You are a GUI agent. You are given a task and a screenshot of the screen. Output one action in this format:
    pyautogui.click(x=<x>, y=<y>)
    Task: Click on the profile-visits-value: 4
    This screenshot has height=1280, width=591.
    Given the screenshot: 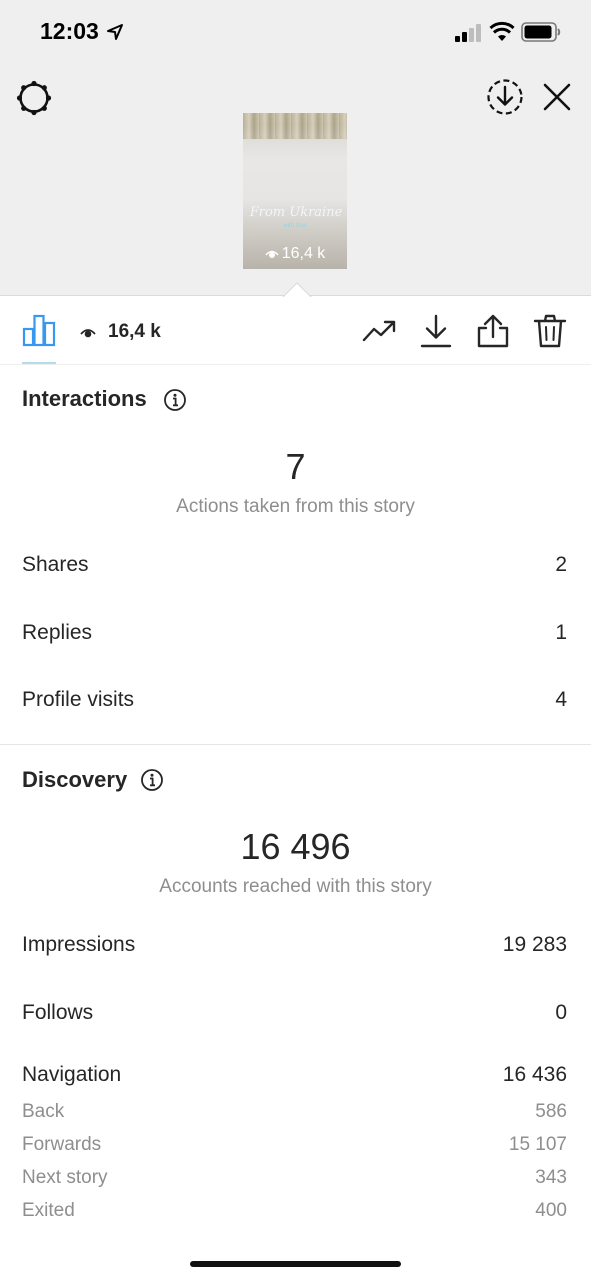 What is the action you would take?
    pyautogui.click(x=561, y=699)
    